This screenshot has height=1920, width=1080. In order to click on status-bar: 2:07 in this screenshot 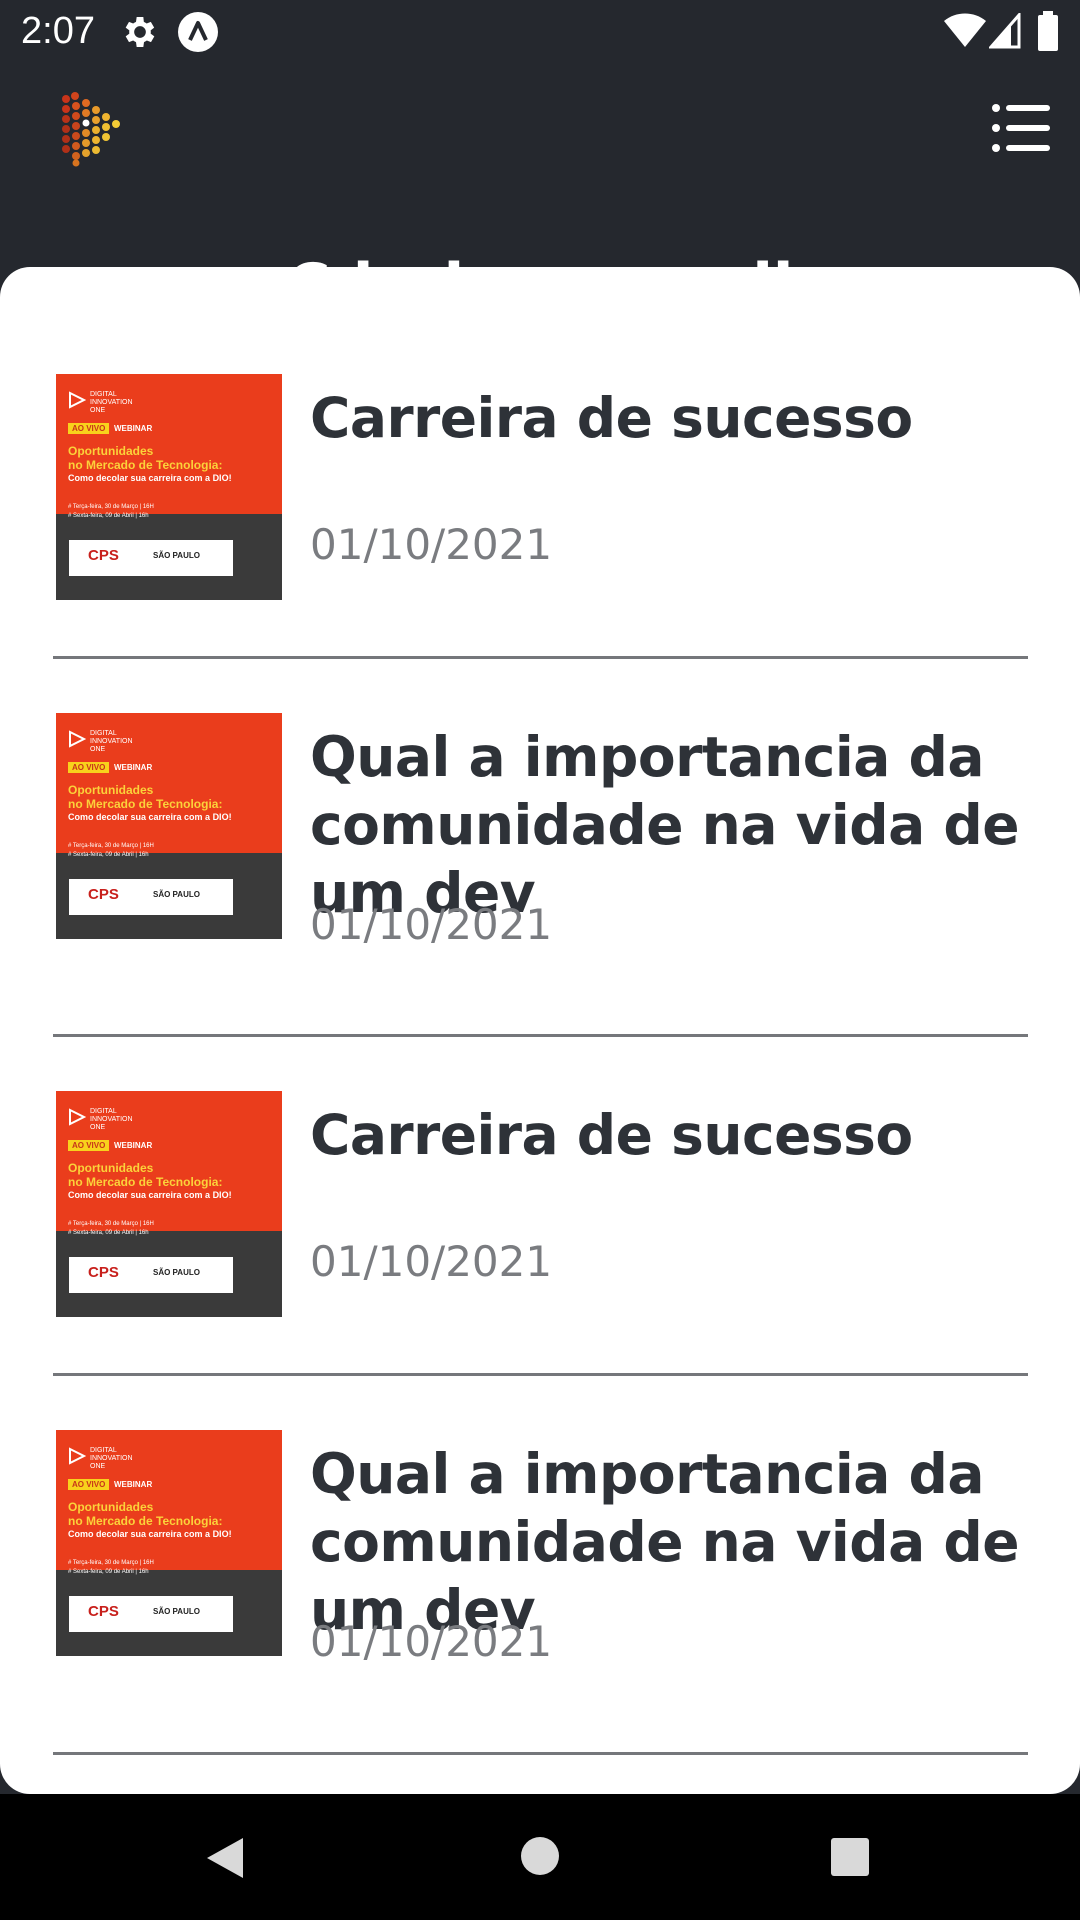, I will do `click(540, 31)`.